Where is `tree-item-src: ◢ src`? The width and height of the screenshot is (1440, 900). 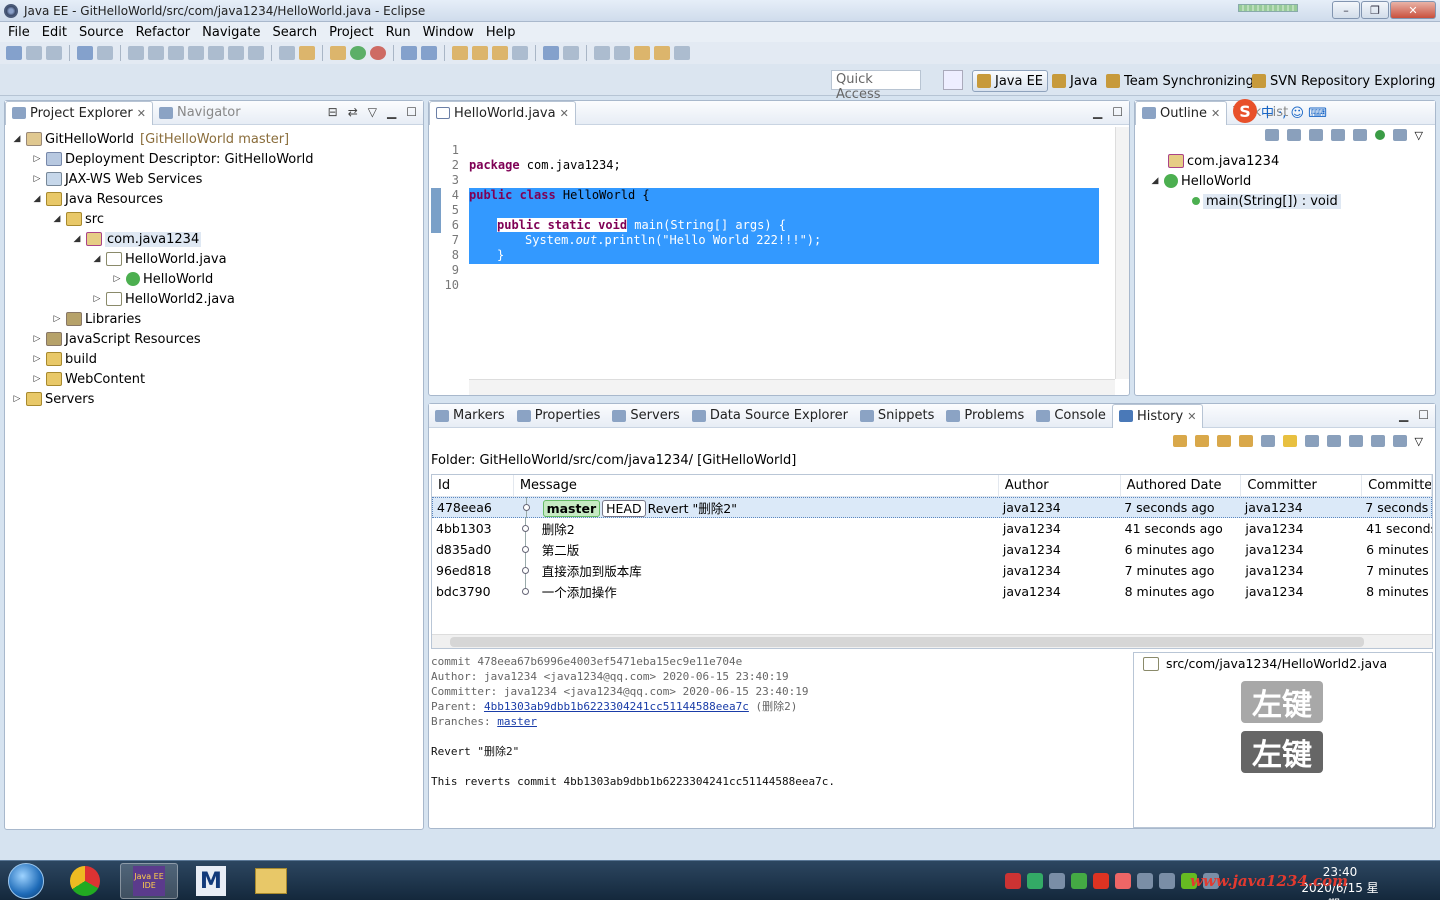 tree-item-src: ◢ src is located at coordinates (214, 219).